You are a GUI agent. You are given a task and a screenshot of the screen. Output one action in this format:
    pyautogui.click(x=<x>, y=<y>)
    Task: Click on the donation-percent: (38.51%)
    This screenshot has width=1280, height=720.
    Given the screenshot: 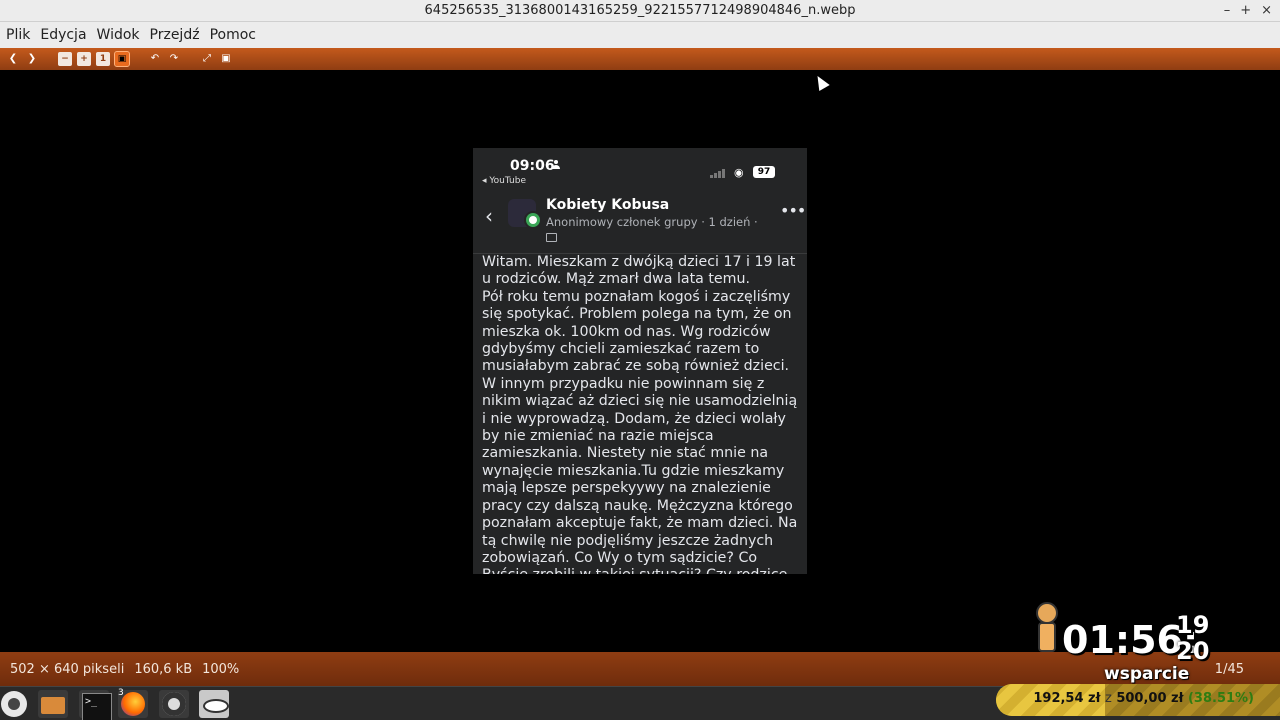 What is the action you would take?
    pyautogui.click(x=1220, y=698)
    